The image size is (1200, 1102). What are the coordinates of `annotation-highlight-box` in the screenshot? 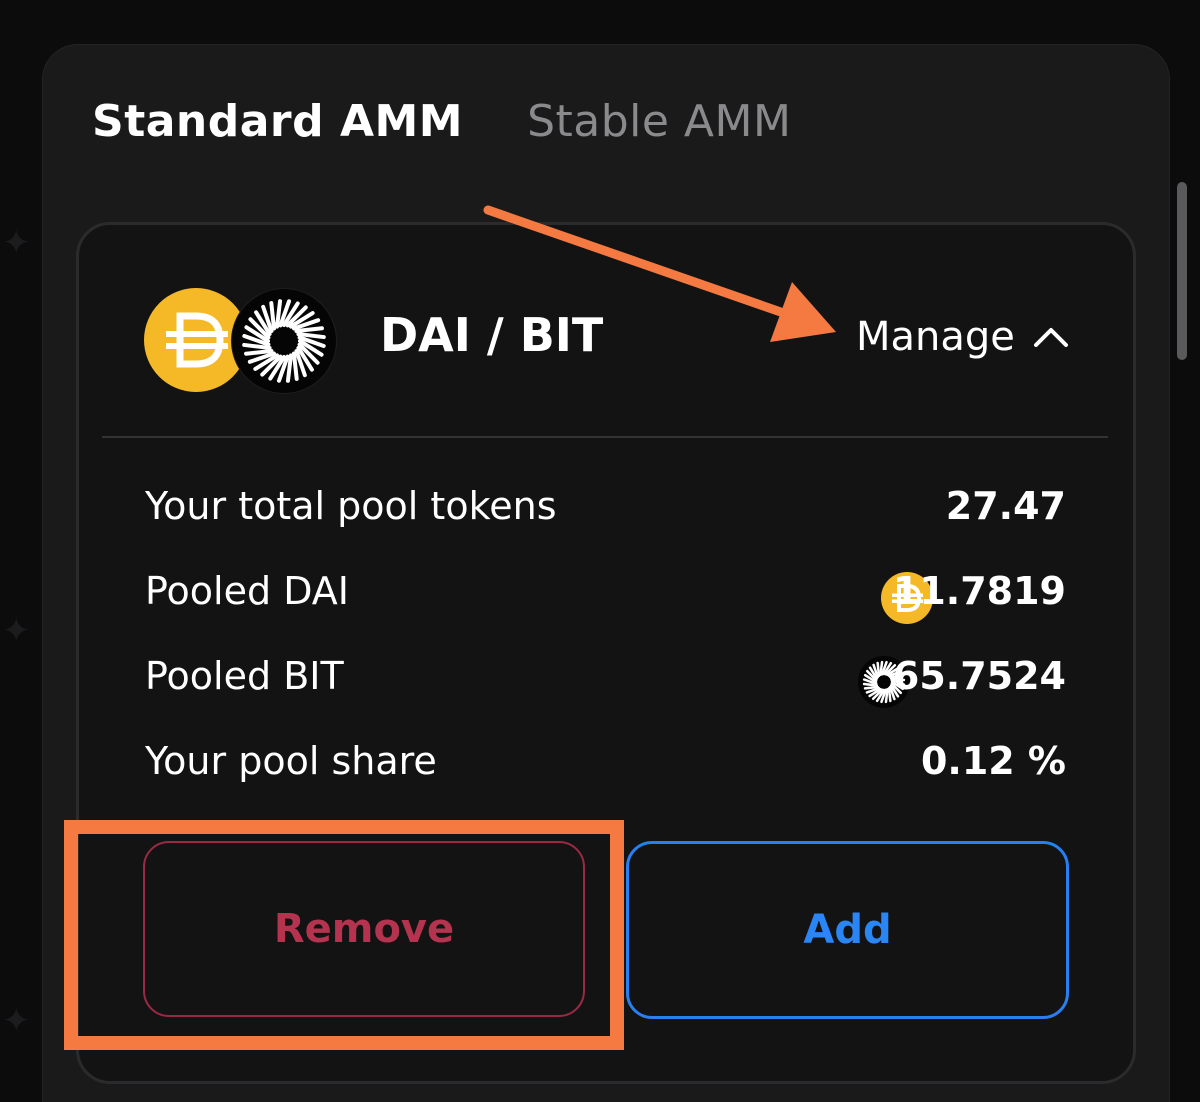 It's located at (344, 935).